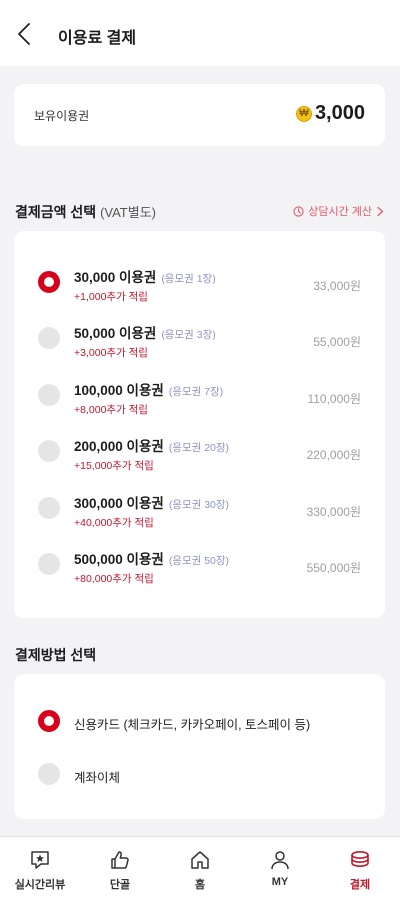 Image resolution: width=400 pixels, height=897 pixels. I want to click on calc-time-link-label: 상담시간 계산, so click(340, 212).